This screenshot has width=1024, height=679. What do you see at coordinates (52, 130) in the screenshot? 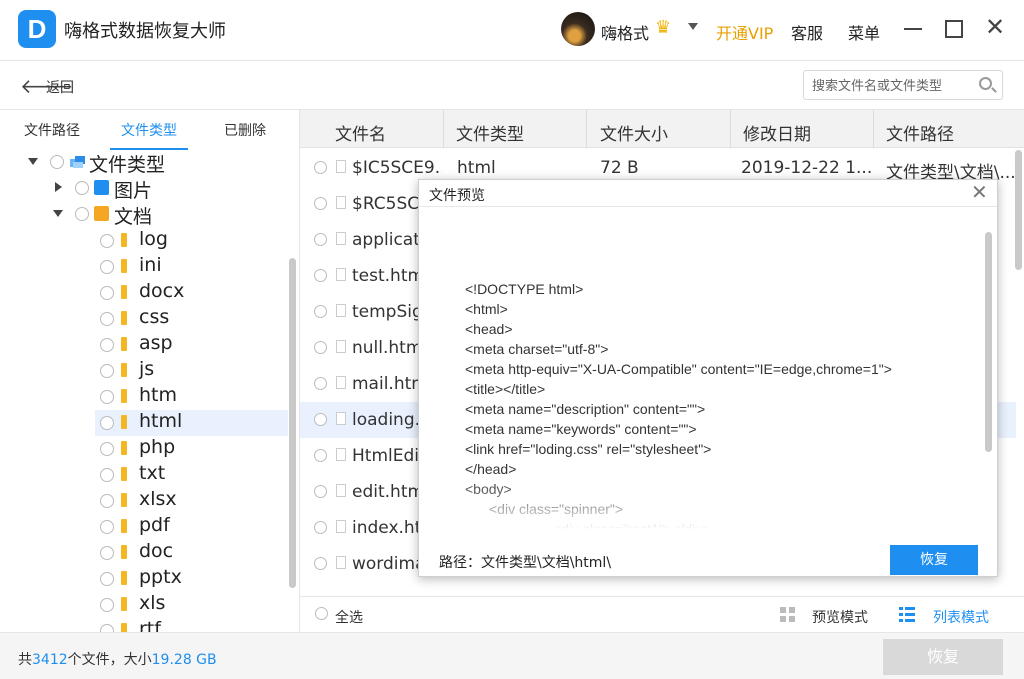
I see `tab-file-path: 文件路径` at bounding box center [52, 130].